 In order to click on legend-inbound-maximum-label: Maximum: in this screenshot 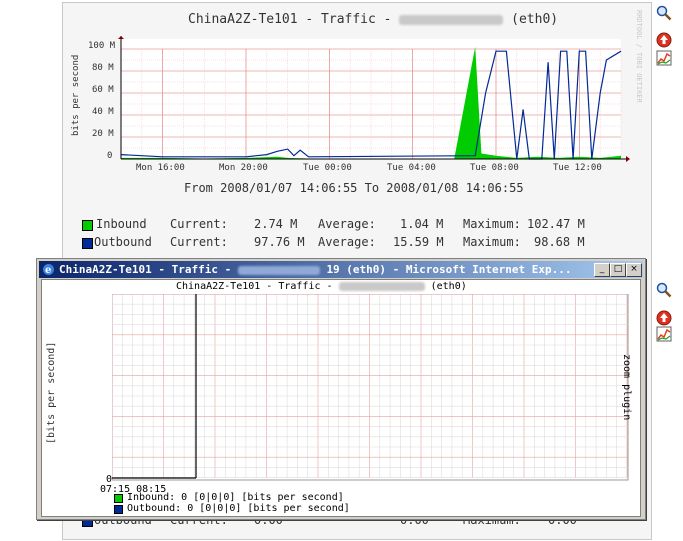, I will do `click(492, 224)`.